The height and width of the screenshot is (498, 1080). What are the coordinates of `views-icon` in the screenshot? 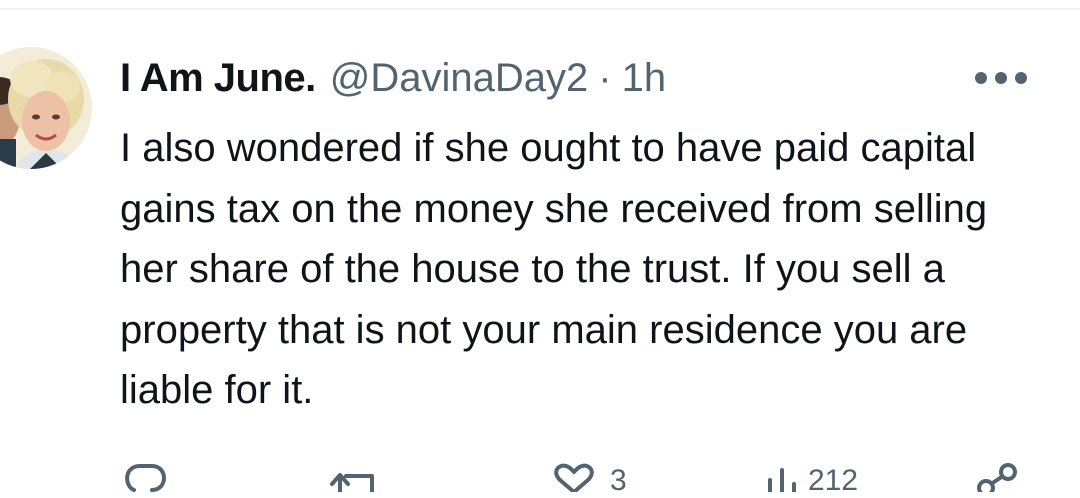 It's located at (782, 480).